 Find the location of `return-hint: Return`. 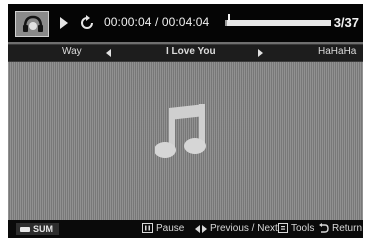

return-hint: Return is located at coordinates (340, 229).